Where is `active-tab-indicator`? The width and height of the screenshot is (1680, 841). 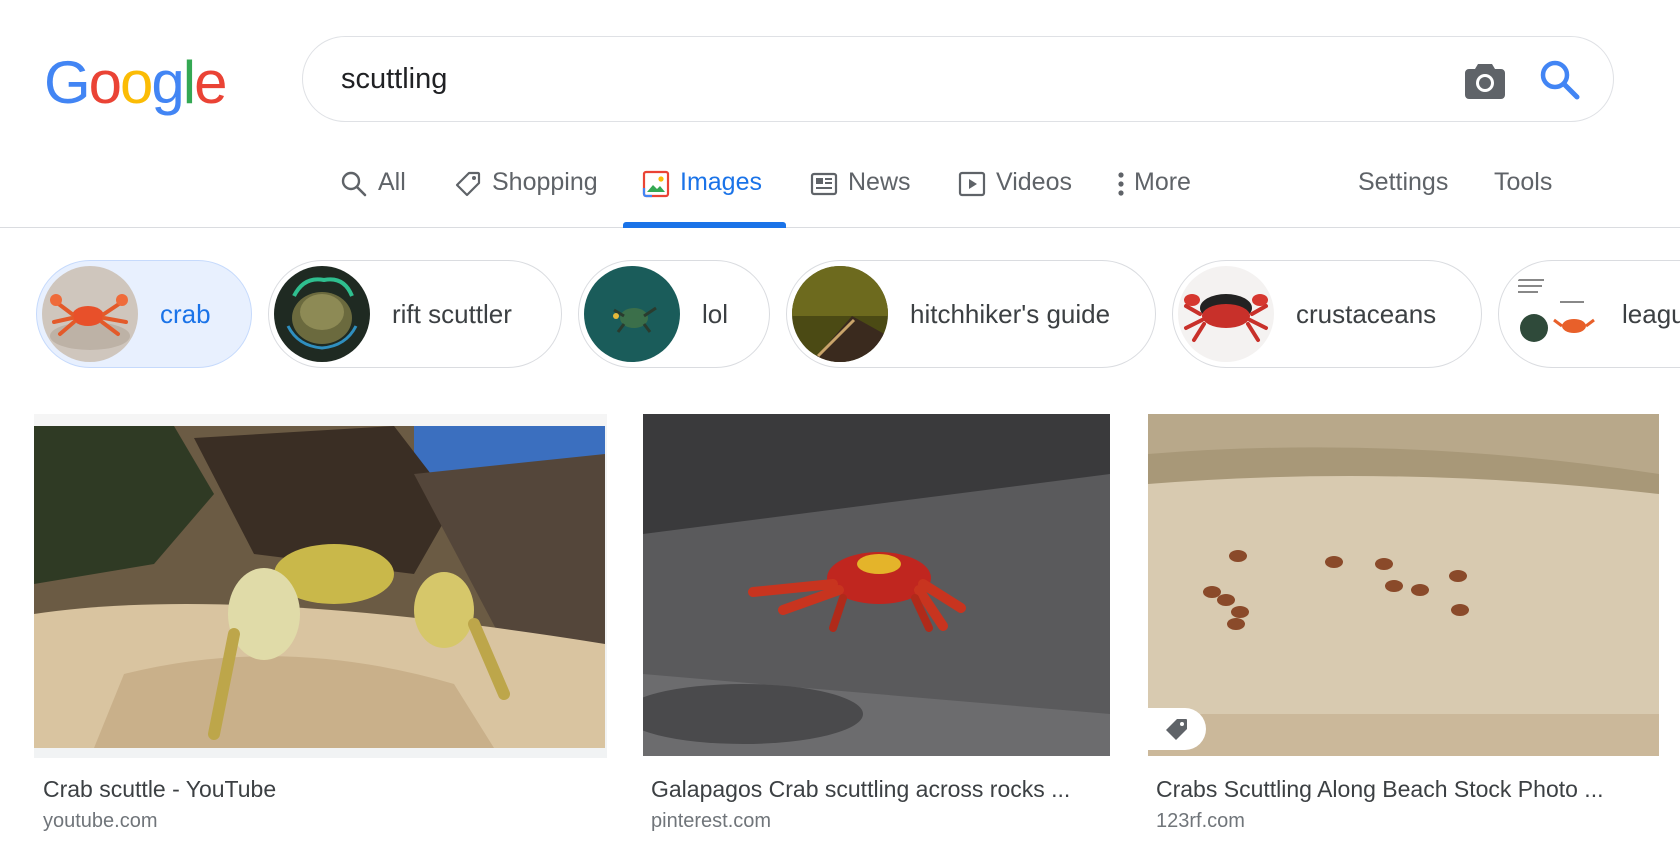
active-tab-indicator is located at coordinates (704, 225).